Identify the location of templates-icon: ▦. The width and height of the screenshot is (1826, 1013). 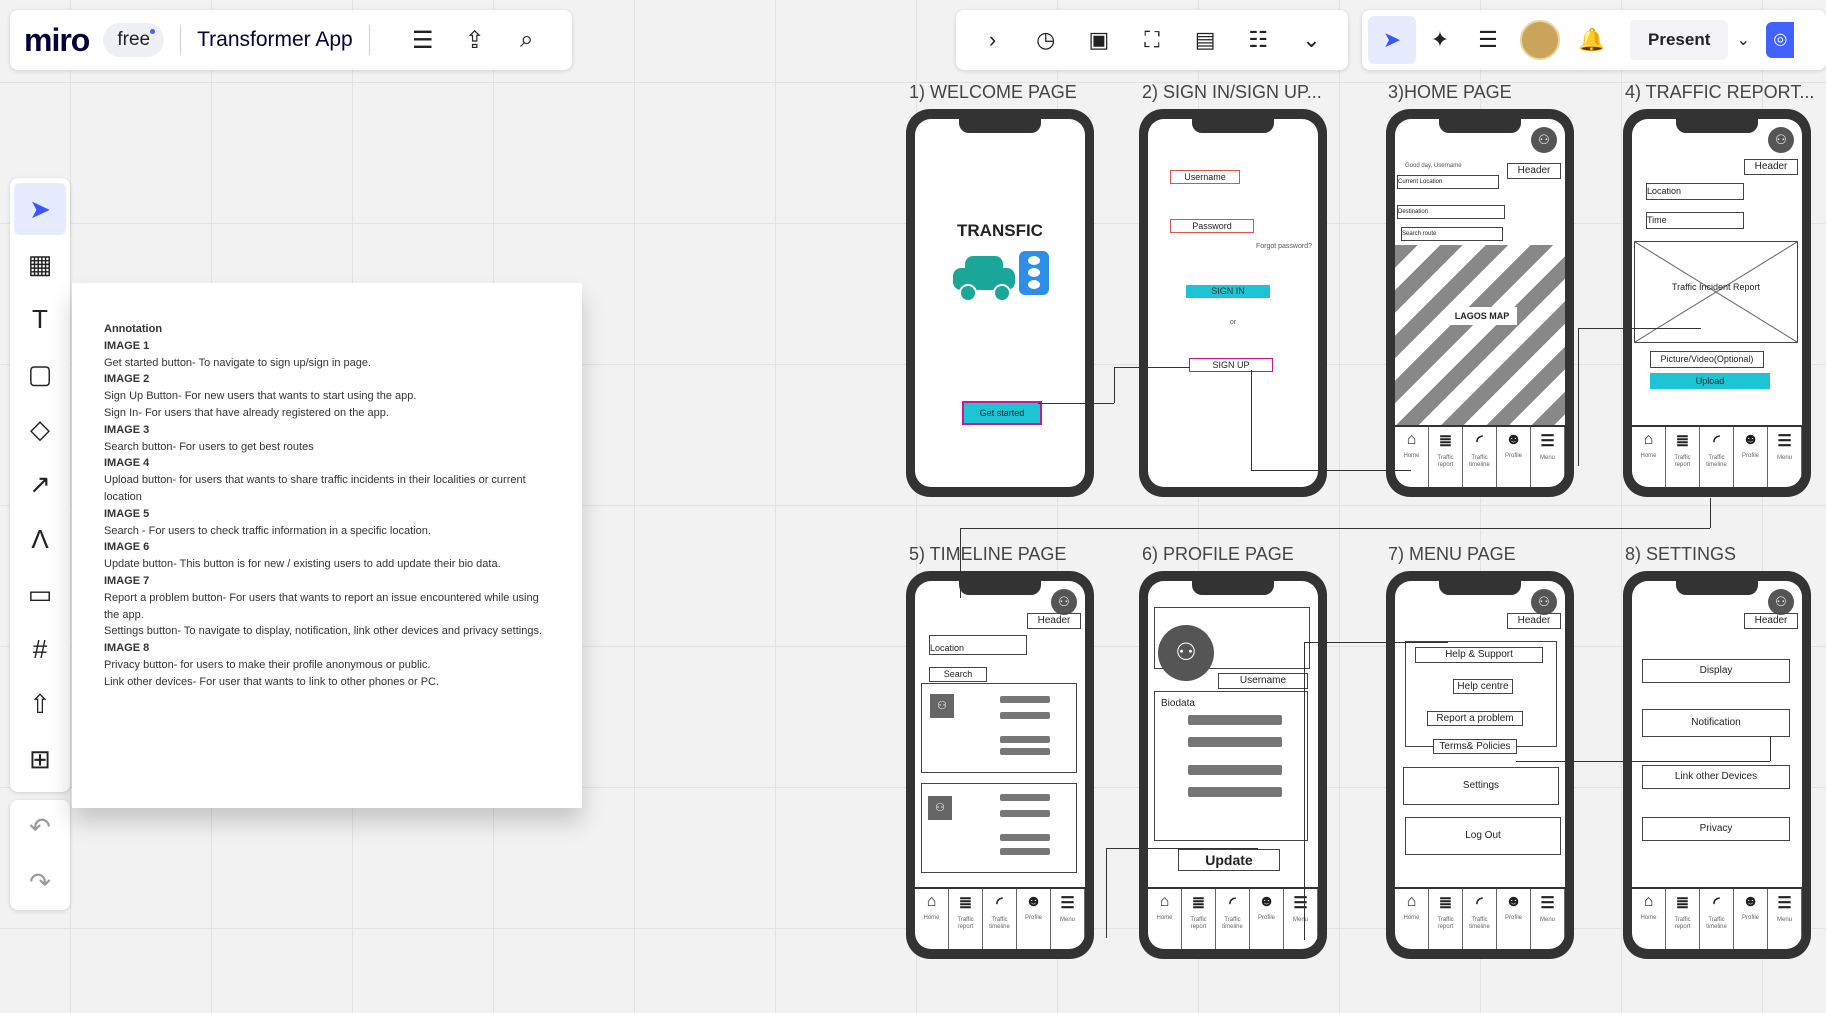
(40, 264).